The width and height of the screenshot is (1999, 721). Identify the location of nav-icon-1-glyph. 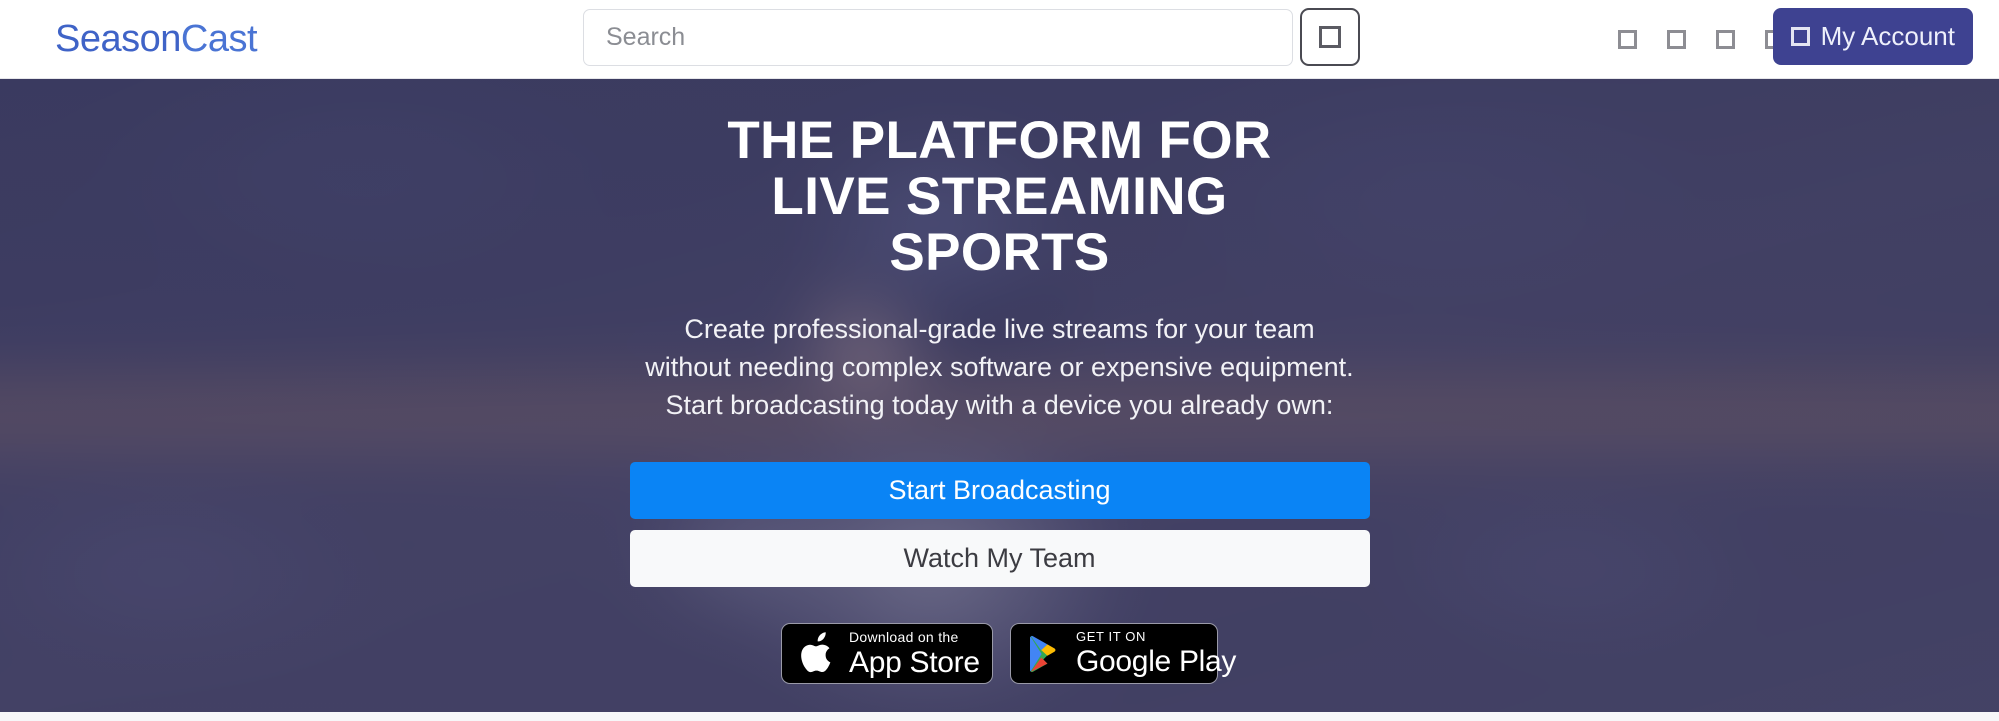
(1627, 39).